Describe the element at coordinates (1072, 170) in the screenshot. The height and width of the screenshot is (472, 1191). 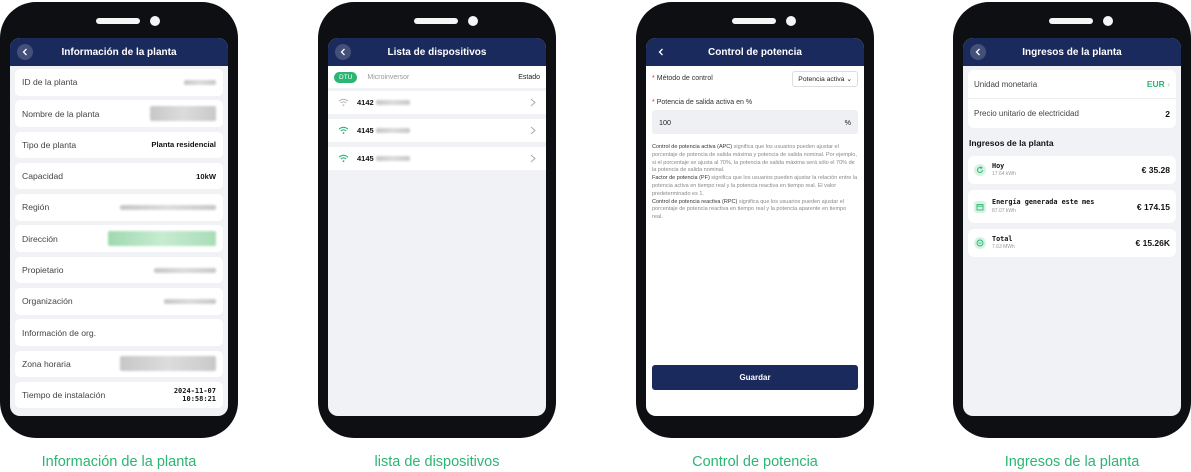
I see `income-card-today: Hoy 17.64 kWh € 35.28` at that location.